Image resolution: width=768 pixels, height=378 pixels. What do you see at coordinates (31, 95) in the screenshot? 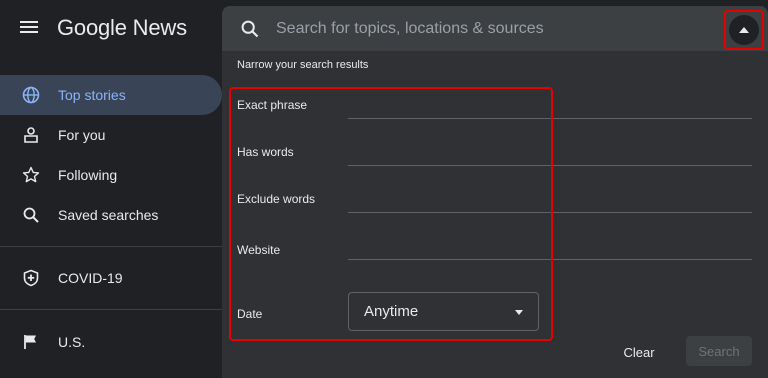
I see `globe-icon` at bounding box center [31, 95].